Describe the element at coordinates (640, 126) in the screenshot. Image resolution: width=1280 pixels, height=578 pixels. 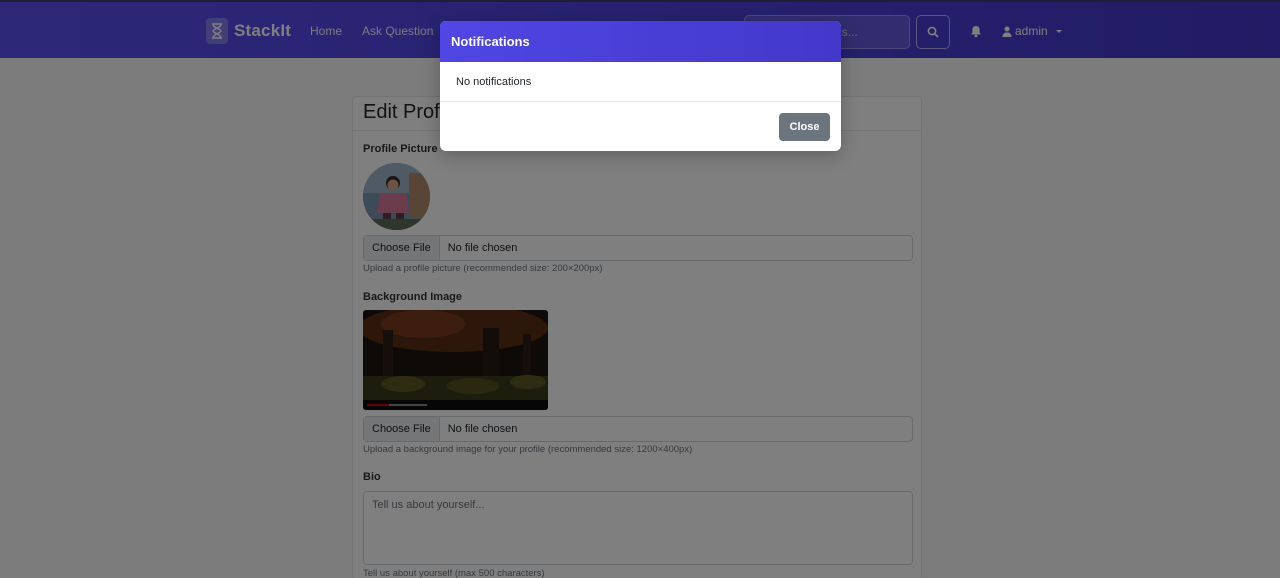
I see `modal-footer: Close` at that location.